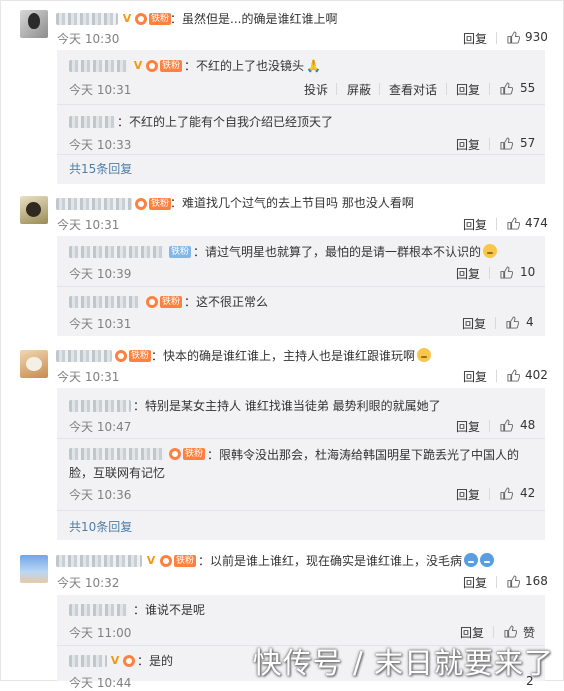 The image size is (564, 691). I want to click on reply-text: ：不红的上了也没镜头 🙏, so click(252, 66).